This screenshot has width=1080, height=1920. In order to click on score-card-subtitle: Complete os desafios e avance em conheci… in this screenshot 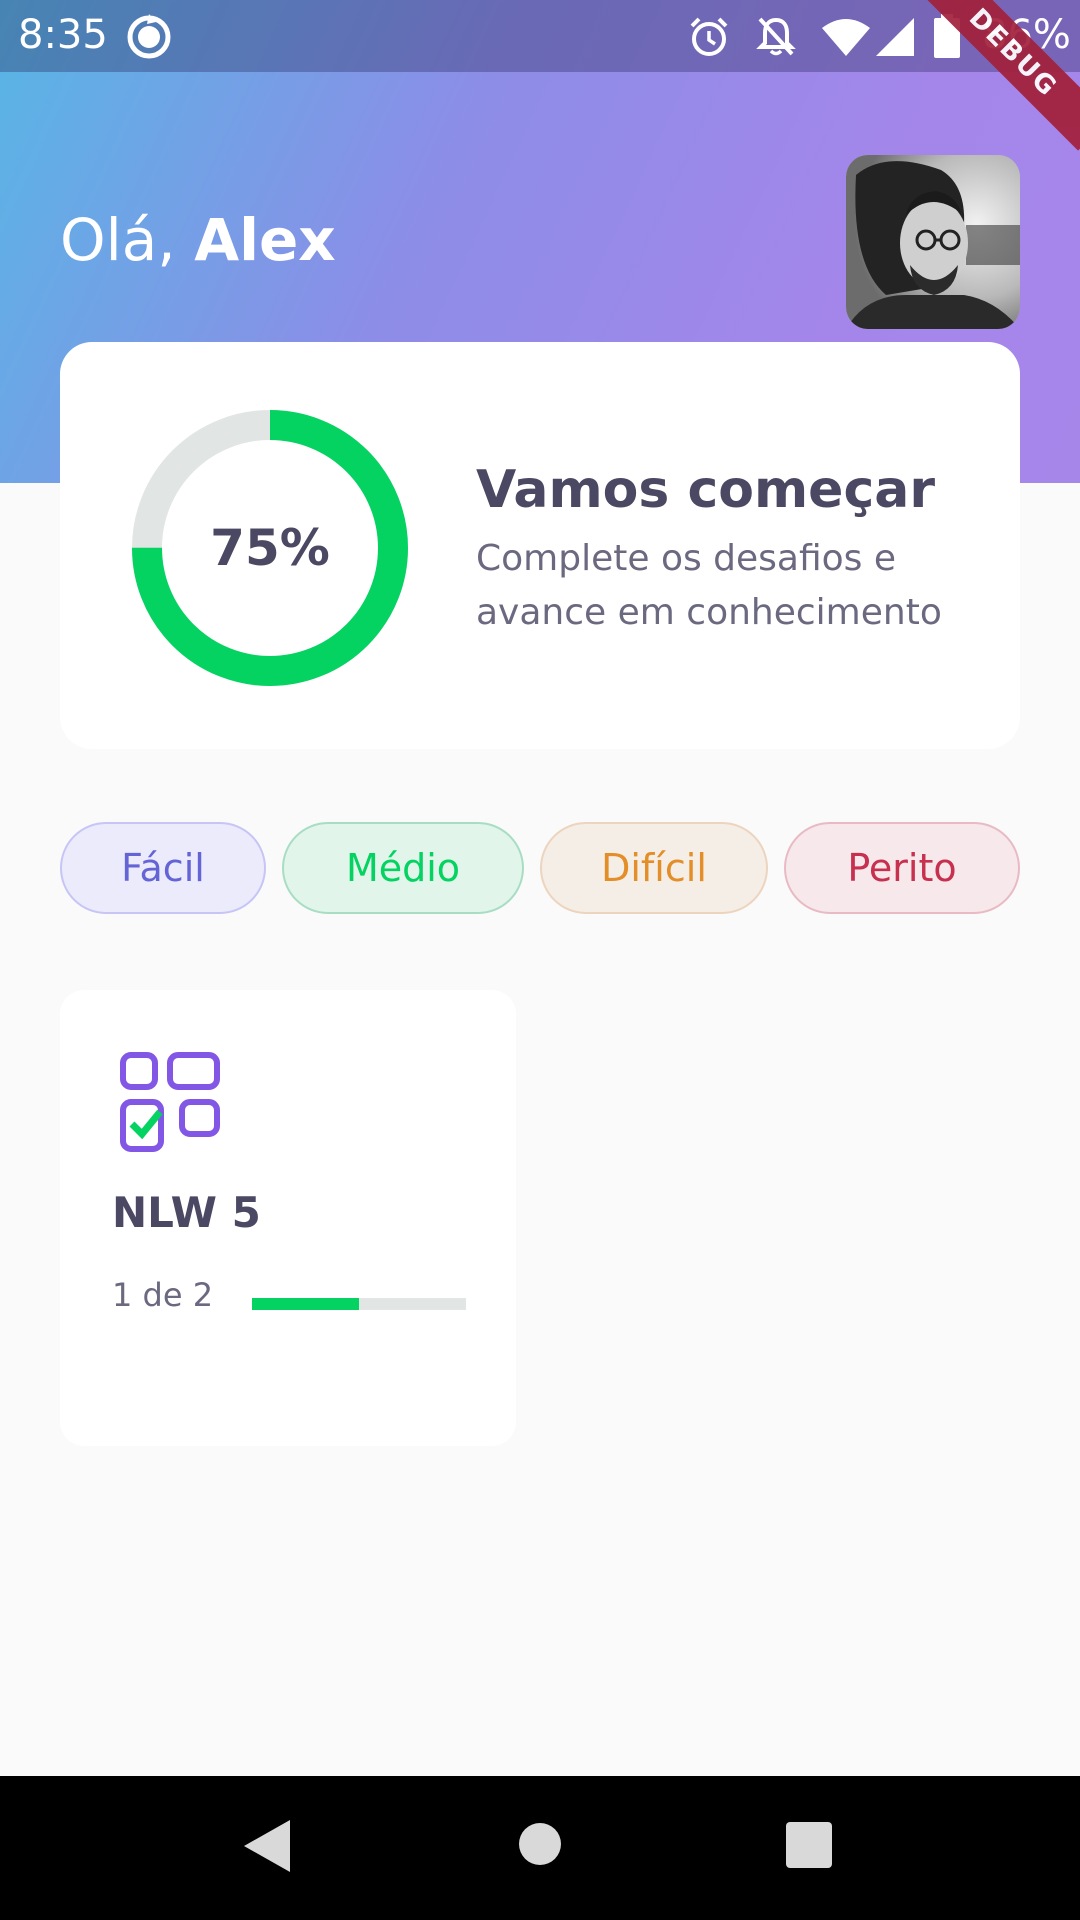, I will do `click(709, 585)`.